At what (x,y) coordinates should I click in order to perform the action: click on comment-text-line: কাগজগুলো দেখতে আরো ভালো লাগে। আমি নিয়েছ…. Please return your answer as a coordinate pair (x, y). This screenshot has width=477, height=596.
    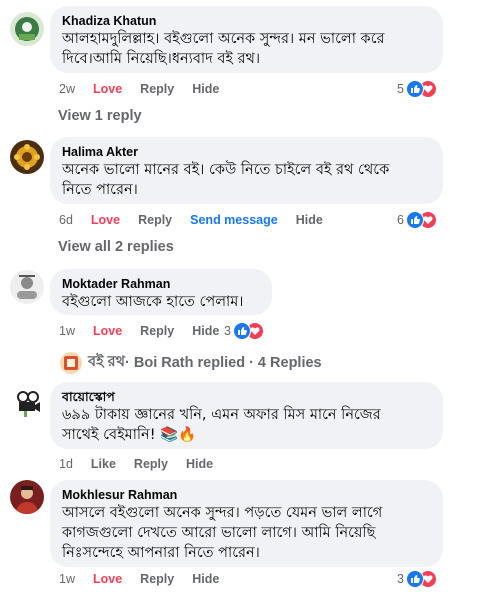
    Looking at the image, I should click on (219, 533).